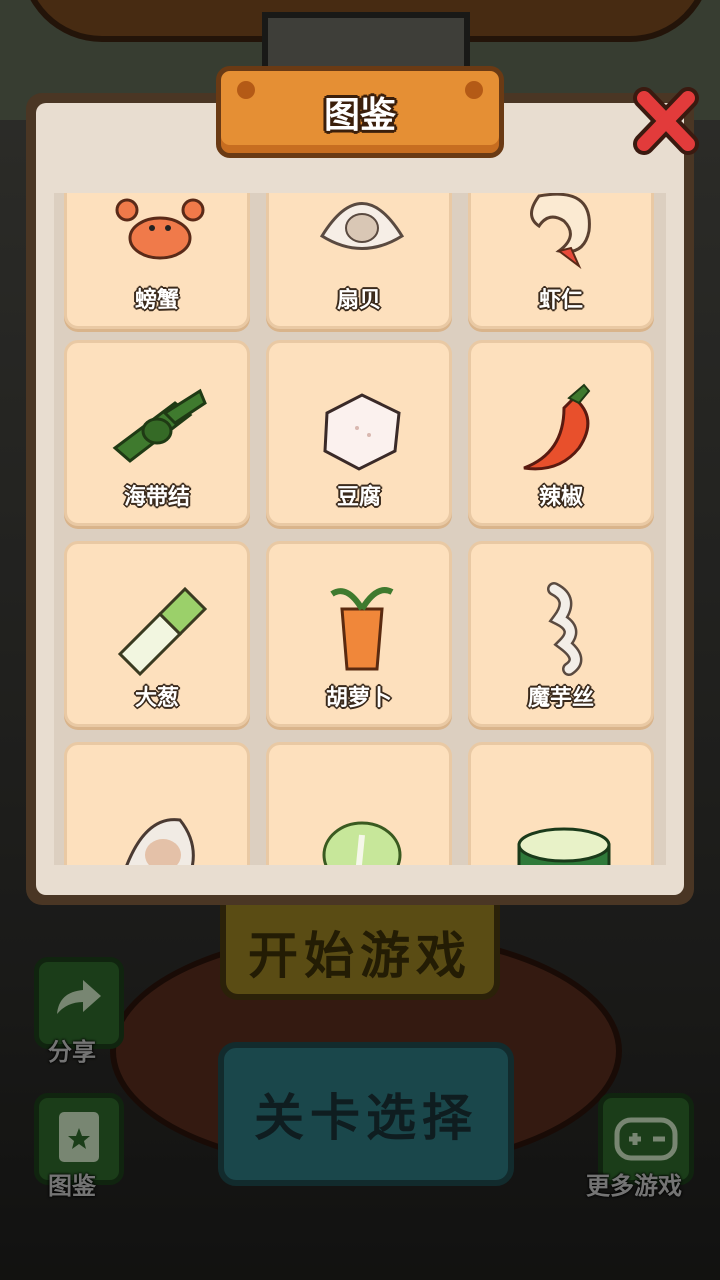  Describe the element at coordinates (359, 115) in the screenshot. I see `modal-title: 图鉴` at that location.